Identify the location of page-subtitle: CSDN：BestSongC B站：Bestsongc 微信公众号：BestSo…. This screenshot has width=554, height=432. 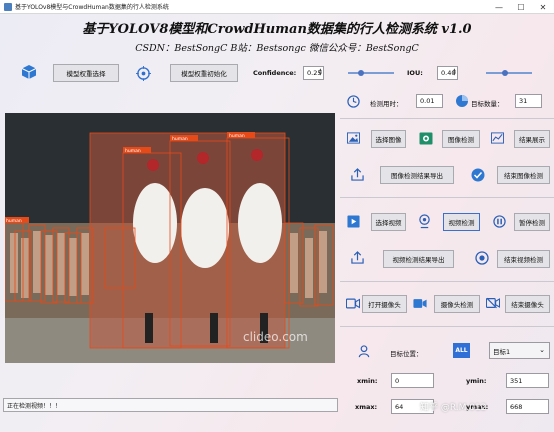
(277, 48).